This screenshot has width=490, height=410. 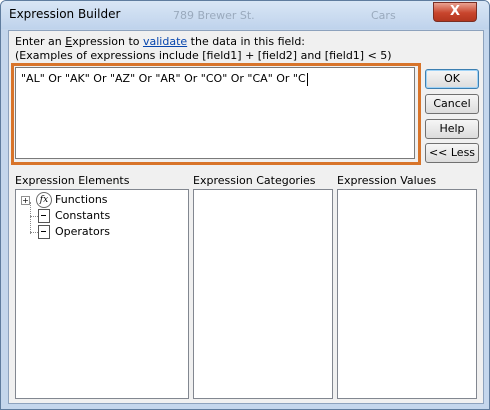 I want to click on less-button: << Less, so click(x=452, y=153).